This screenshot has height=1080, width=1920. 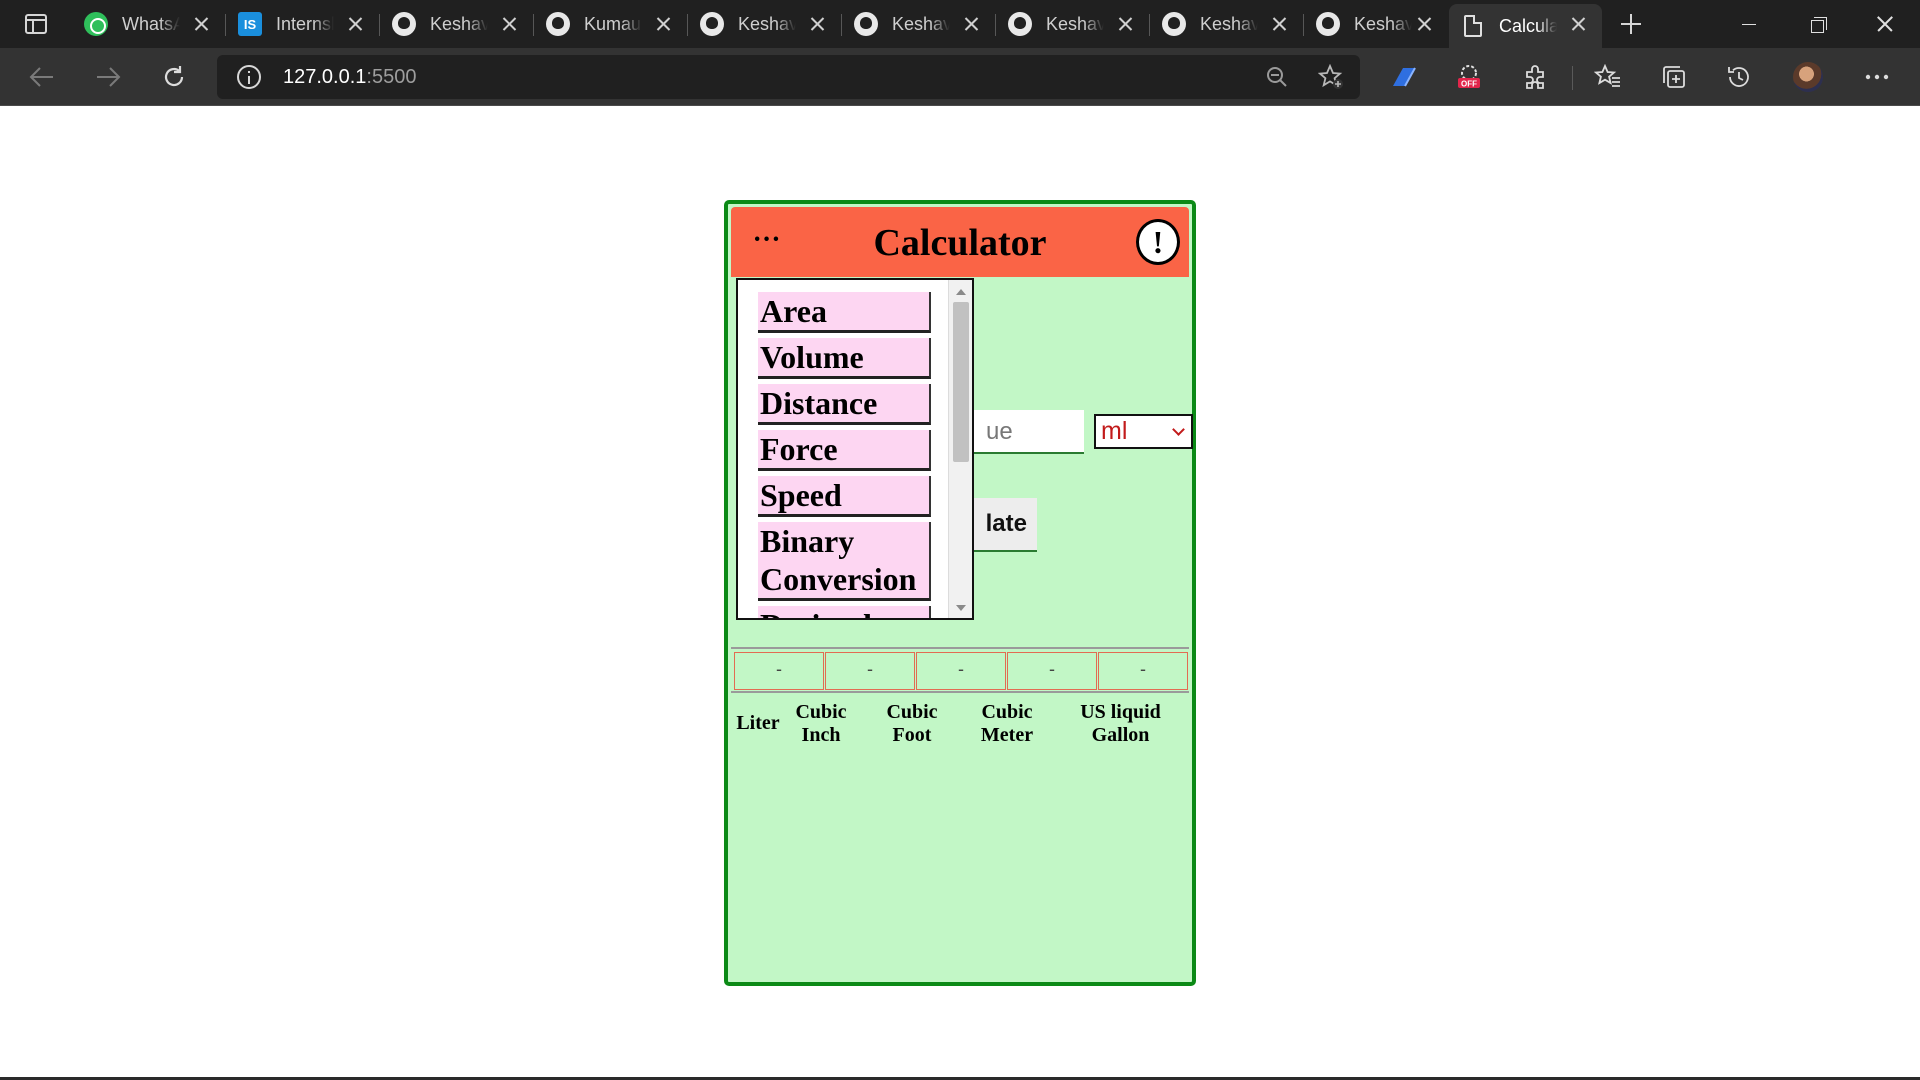 I want to click on tab-calculator-active: Calculator, so click(x=1525, y=26).